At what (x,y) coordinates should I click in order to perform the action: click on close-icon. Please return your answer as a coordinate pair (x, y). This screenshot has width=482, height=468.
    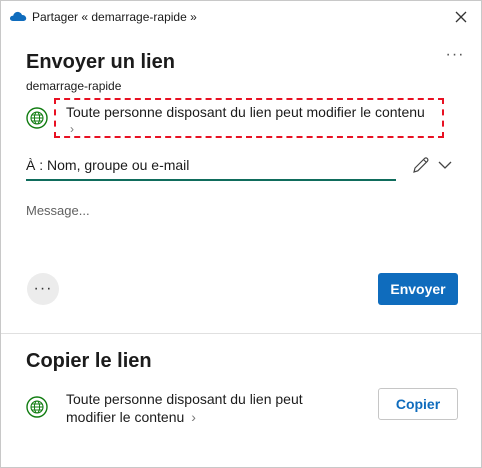
    Looking at the image, I should click on (461, 17).